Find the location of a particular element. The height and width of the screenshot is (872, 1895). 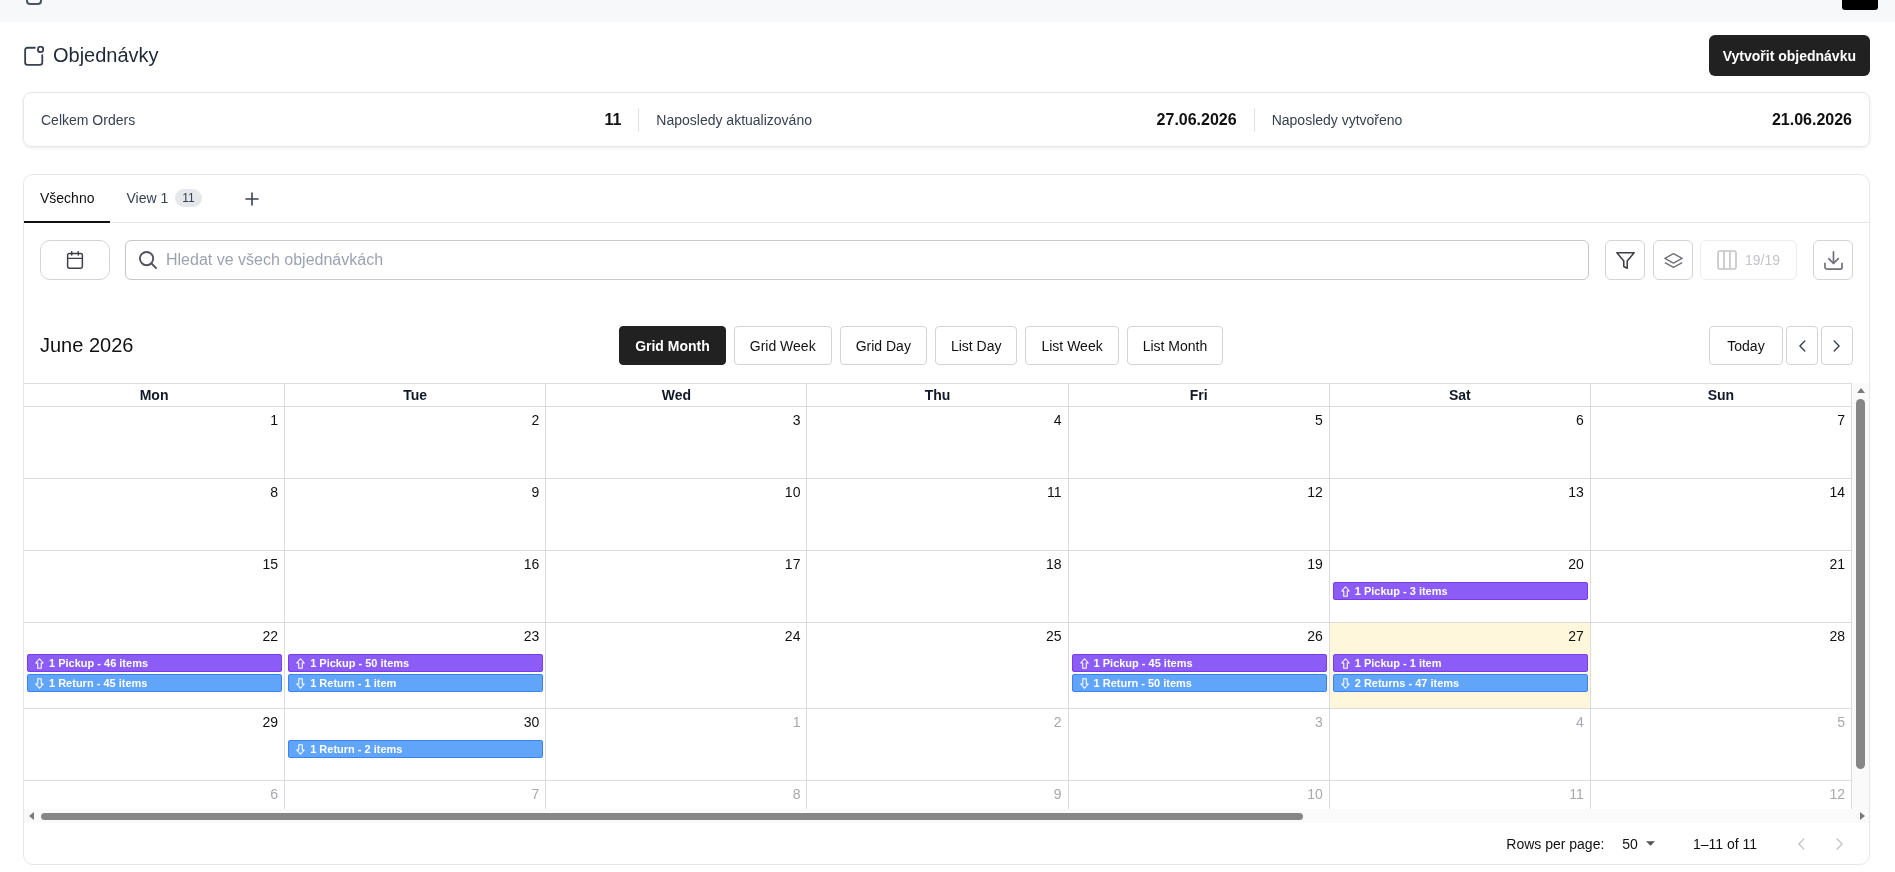

layers-button is located at coordinates (1673, 260).